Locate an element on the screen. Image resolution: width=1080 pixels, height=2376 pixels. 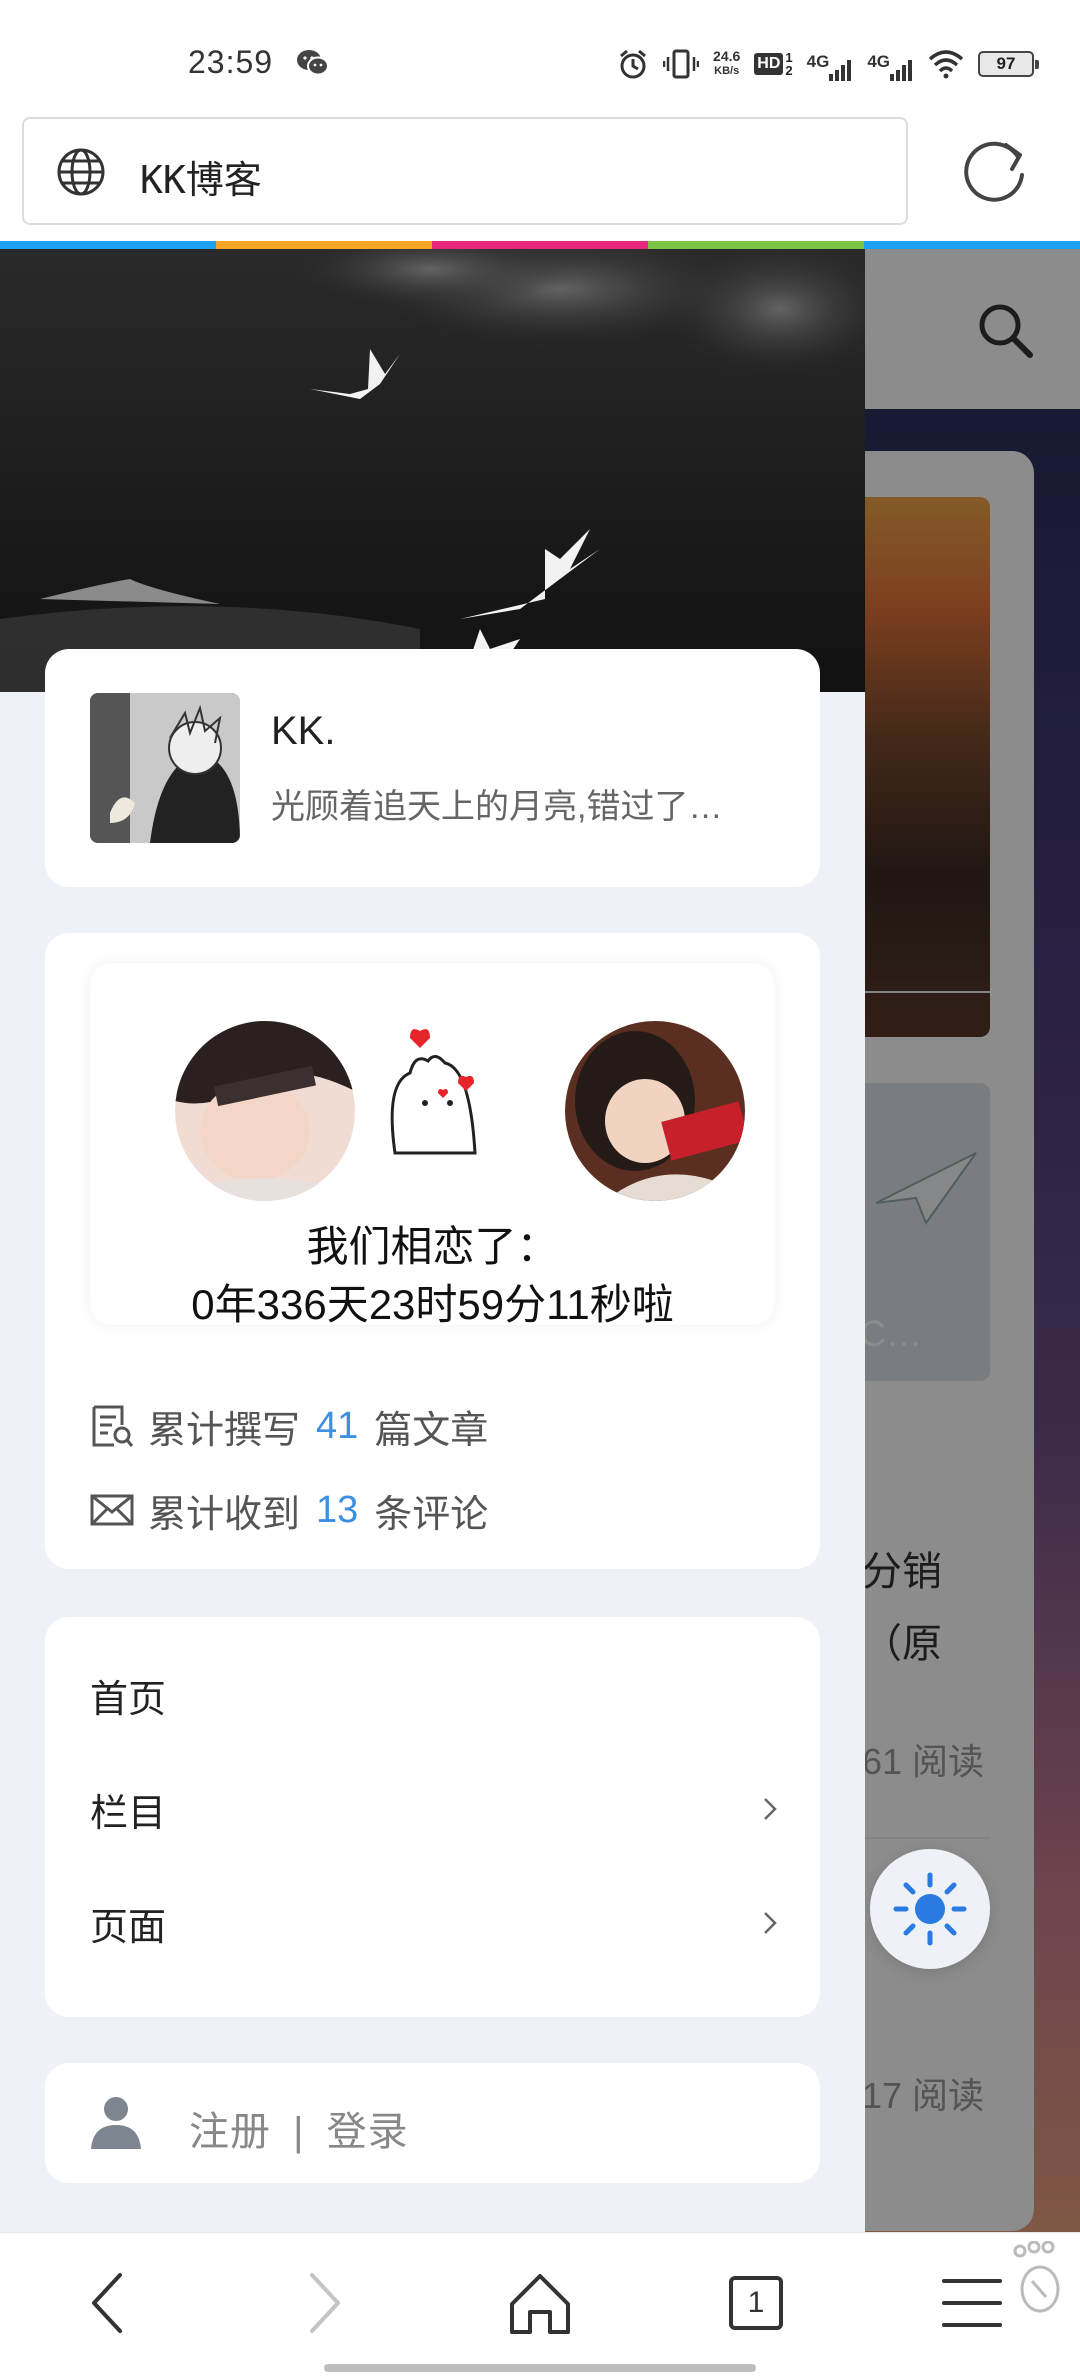
auth-links: 注册 | 登录 is located at coordinates (299, 2128).